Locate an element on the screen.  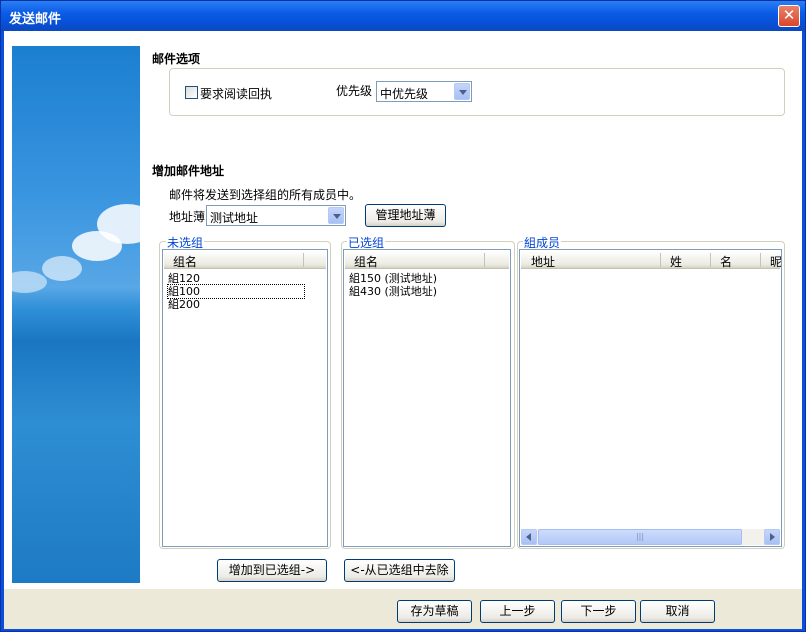
column-header-nickname: 昵 is located at coordinates (775, 261).